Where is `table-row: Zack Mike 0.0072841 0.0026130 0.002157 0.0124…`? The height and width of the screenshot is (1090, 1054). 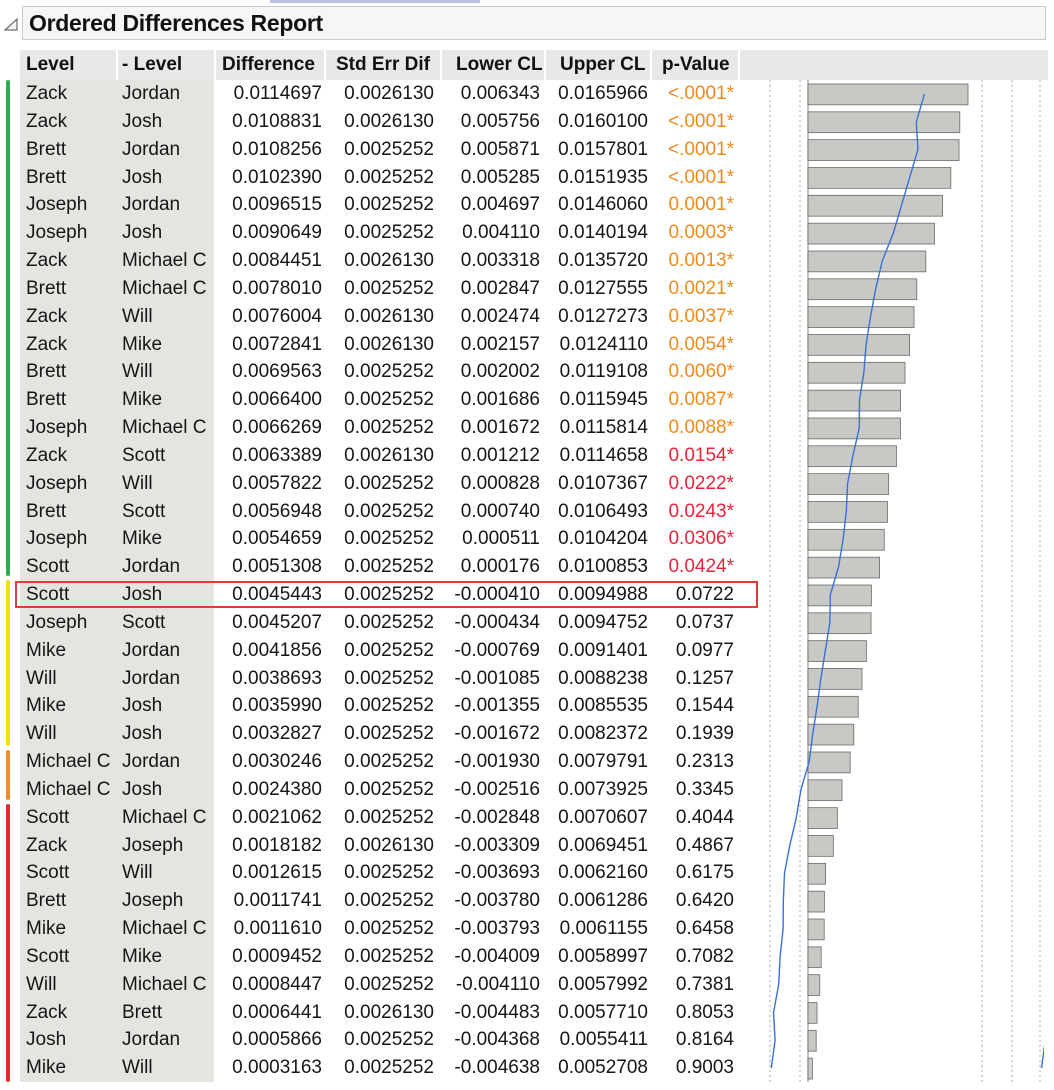
table-row: Zack Mike 0.0072841 0.0026130 0.002157 0.0124… is located at coordinates (370, 345).